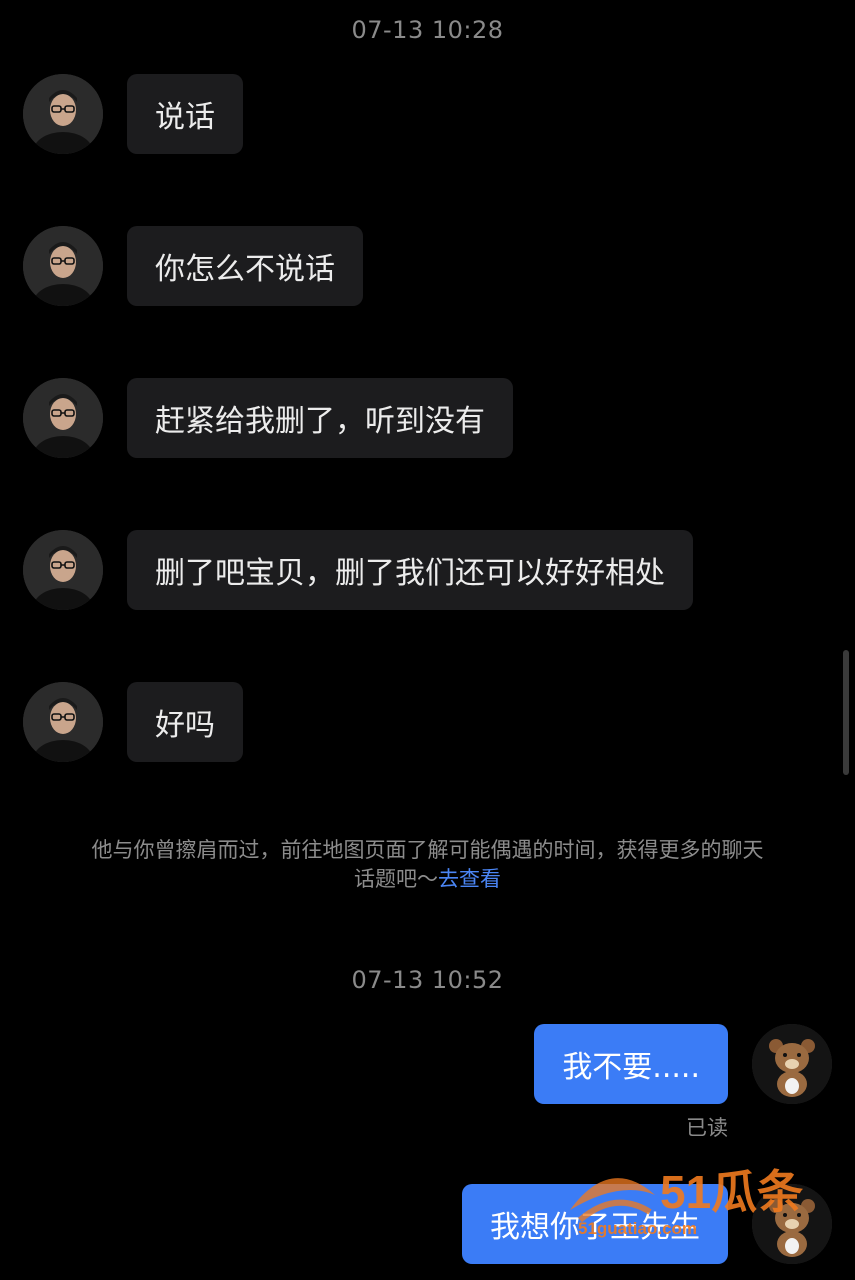 The height and width of the screenshot is (1280, 855). What do you see at coordinates (427, 30) in the screenshot?
I see `timestamp: 07-13 10:28` at bounding box center [427, 30].